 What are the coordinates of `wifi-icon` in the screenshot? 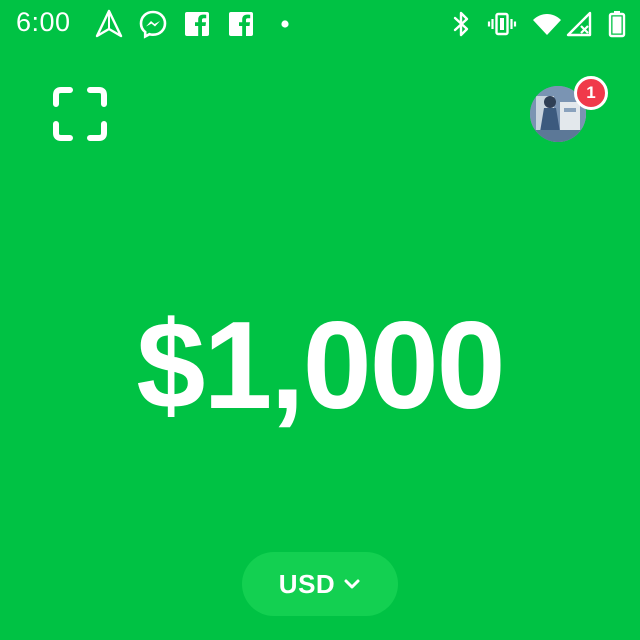 It's located at (547, 24).